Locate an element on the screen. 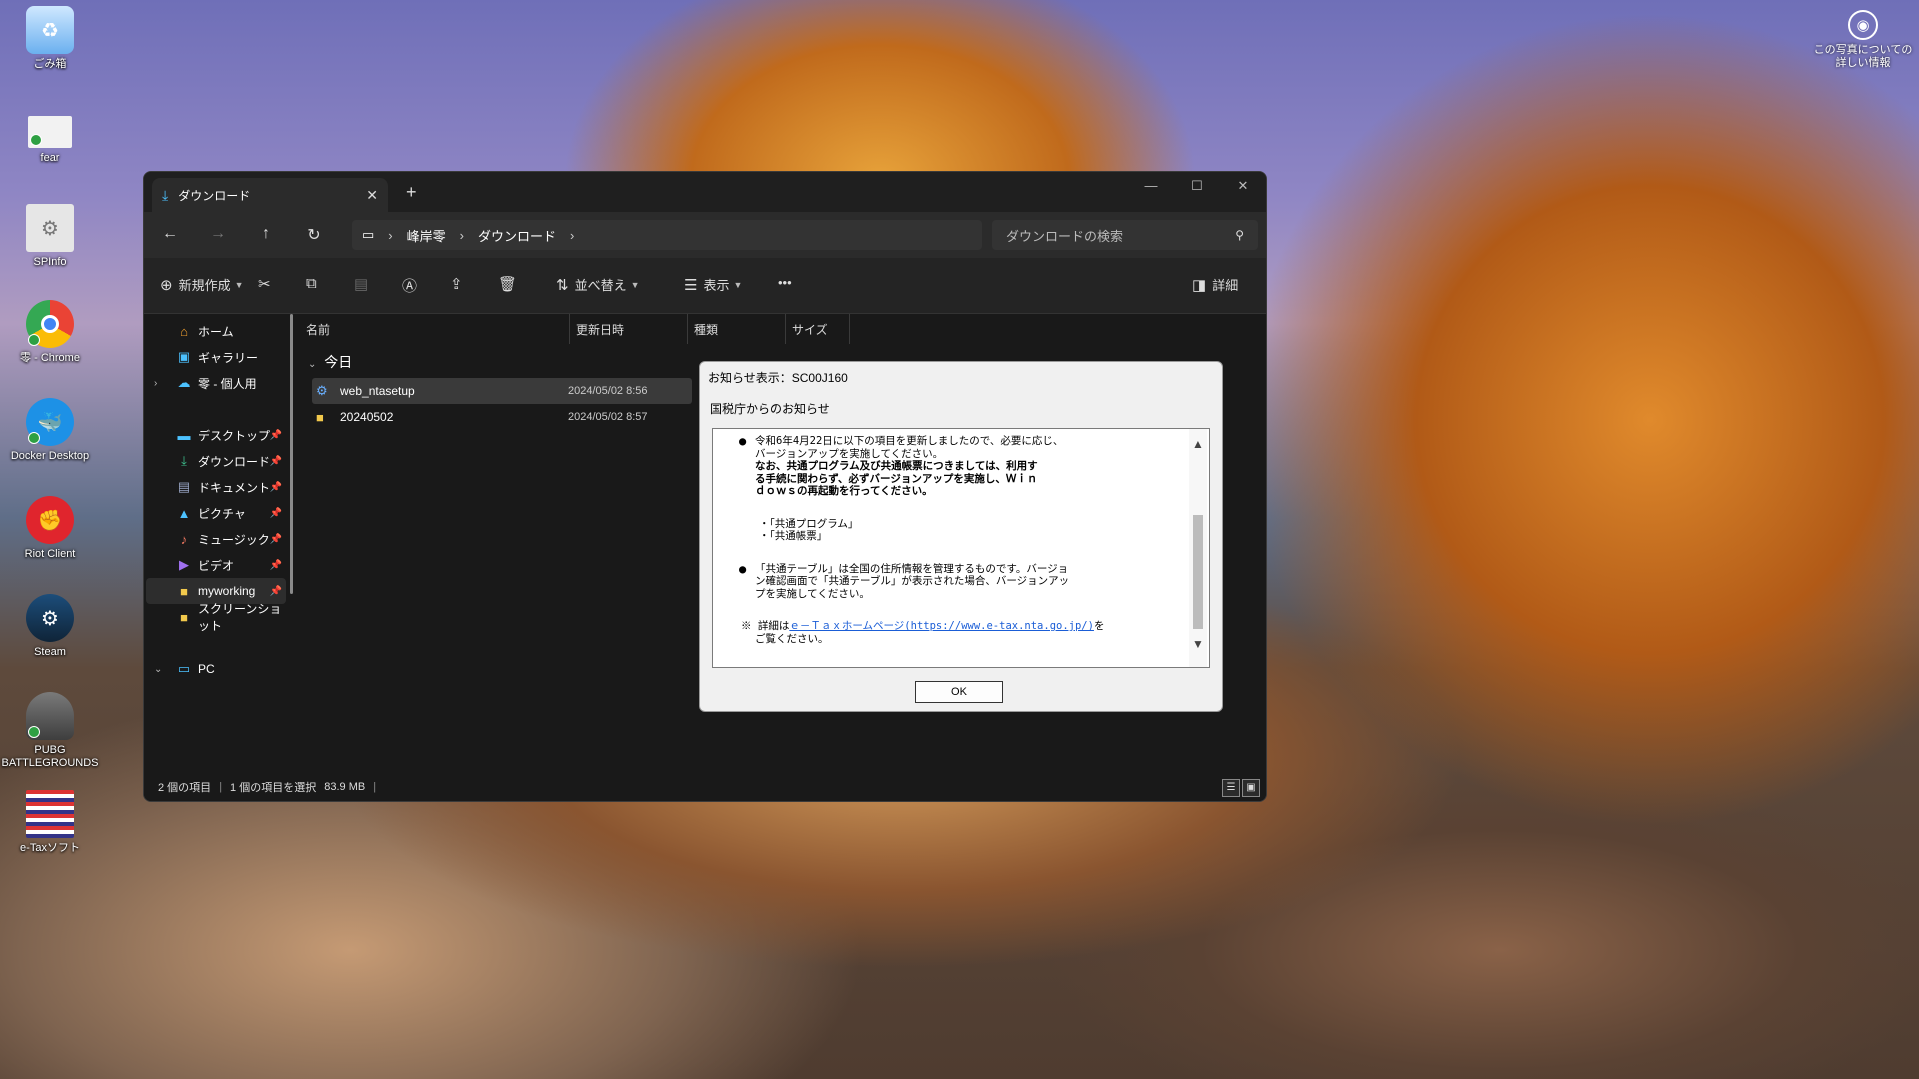 The height and width of the screenshot is (1079, 1919). breadcrumb-user: 峰岸零 is located at coordinates (426, 235).